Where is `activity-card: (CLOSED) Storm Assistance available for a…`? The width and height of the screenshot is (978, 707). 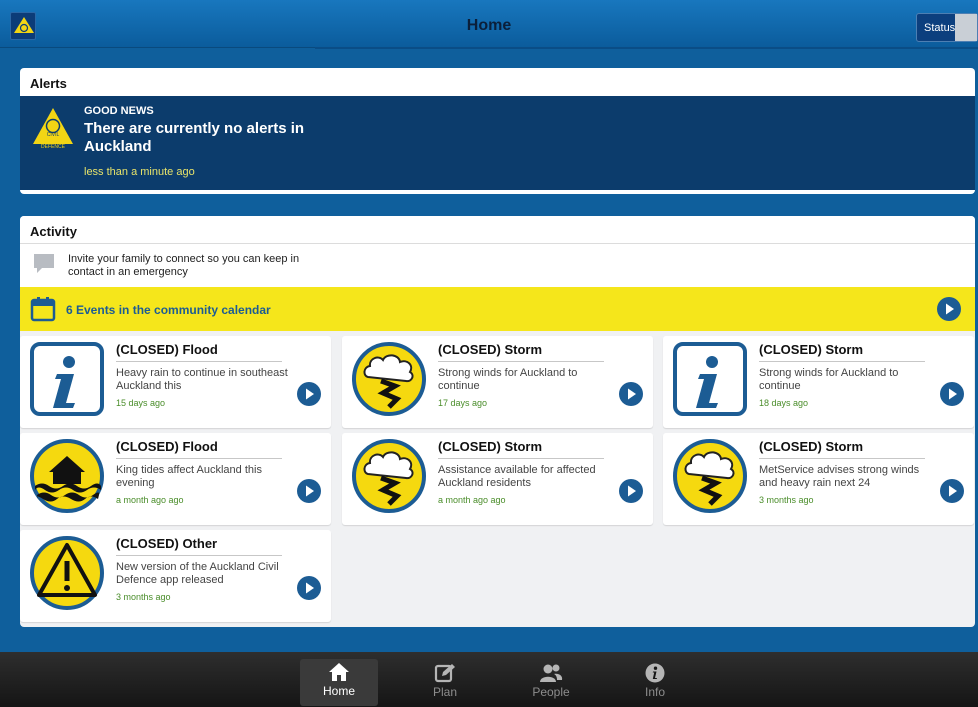 activity-card: (CLOSED) Storm Assistance available for a… is located at coordinates (497, 479).